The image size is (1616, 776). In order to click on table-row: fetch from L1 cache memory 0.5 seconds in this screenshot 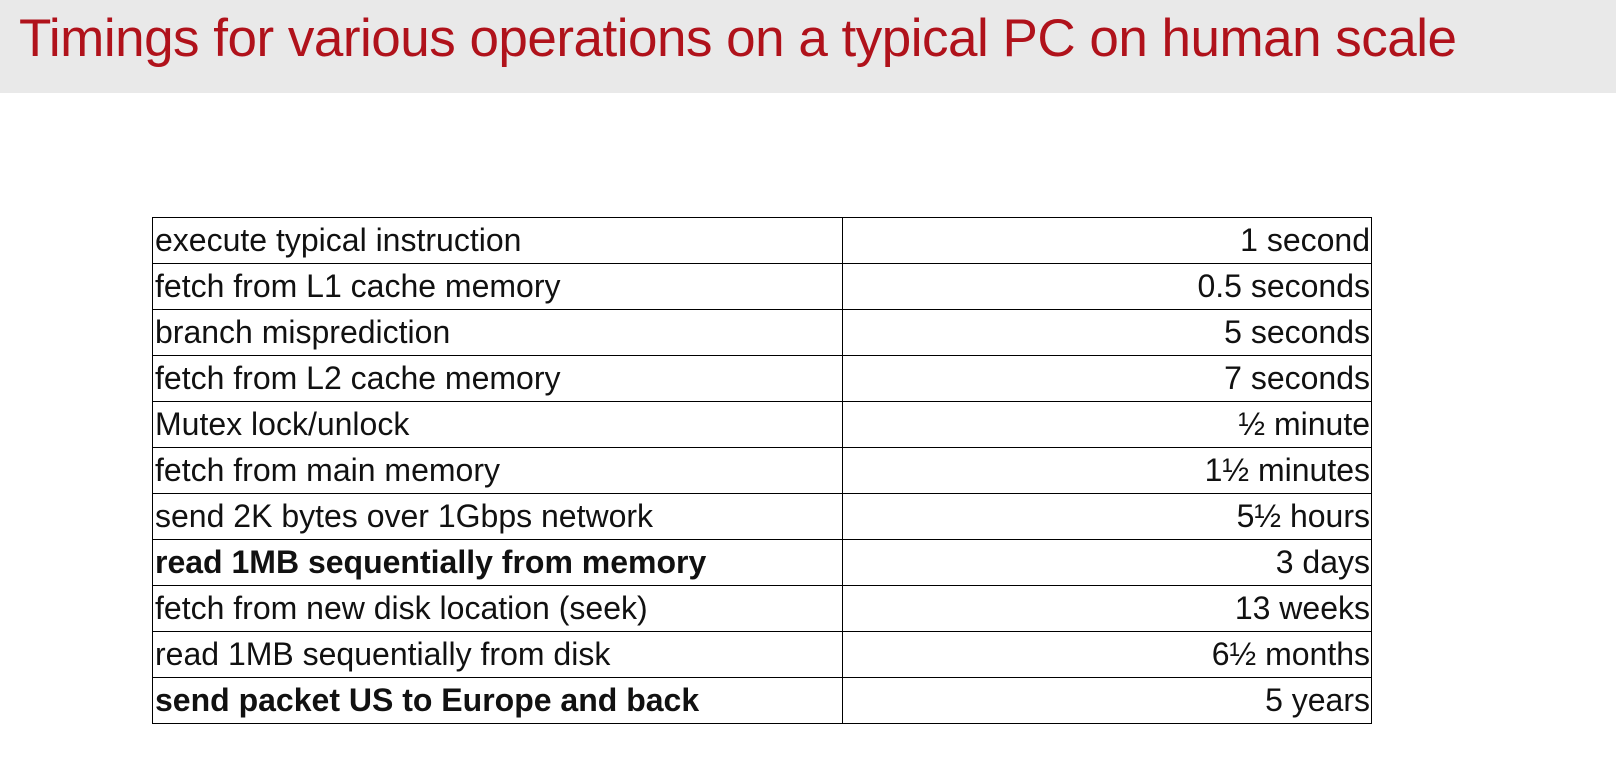, I will do `click(762, 286)`.